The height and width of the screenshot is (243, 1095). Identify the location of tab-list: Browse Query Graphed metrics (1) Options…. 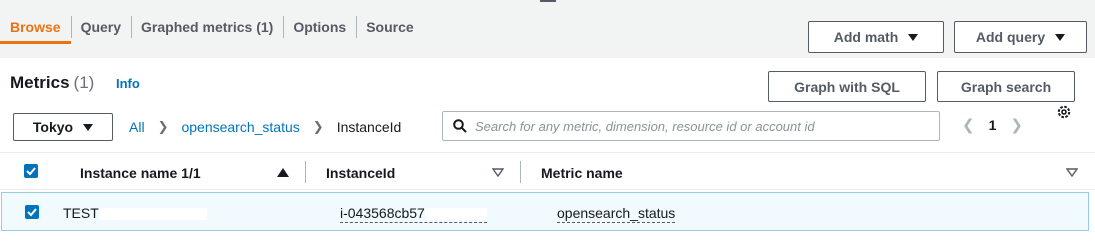
(212, 27).